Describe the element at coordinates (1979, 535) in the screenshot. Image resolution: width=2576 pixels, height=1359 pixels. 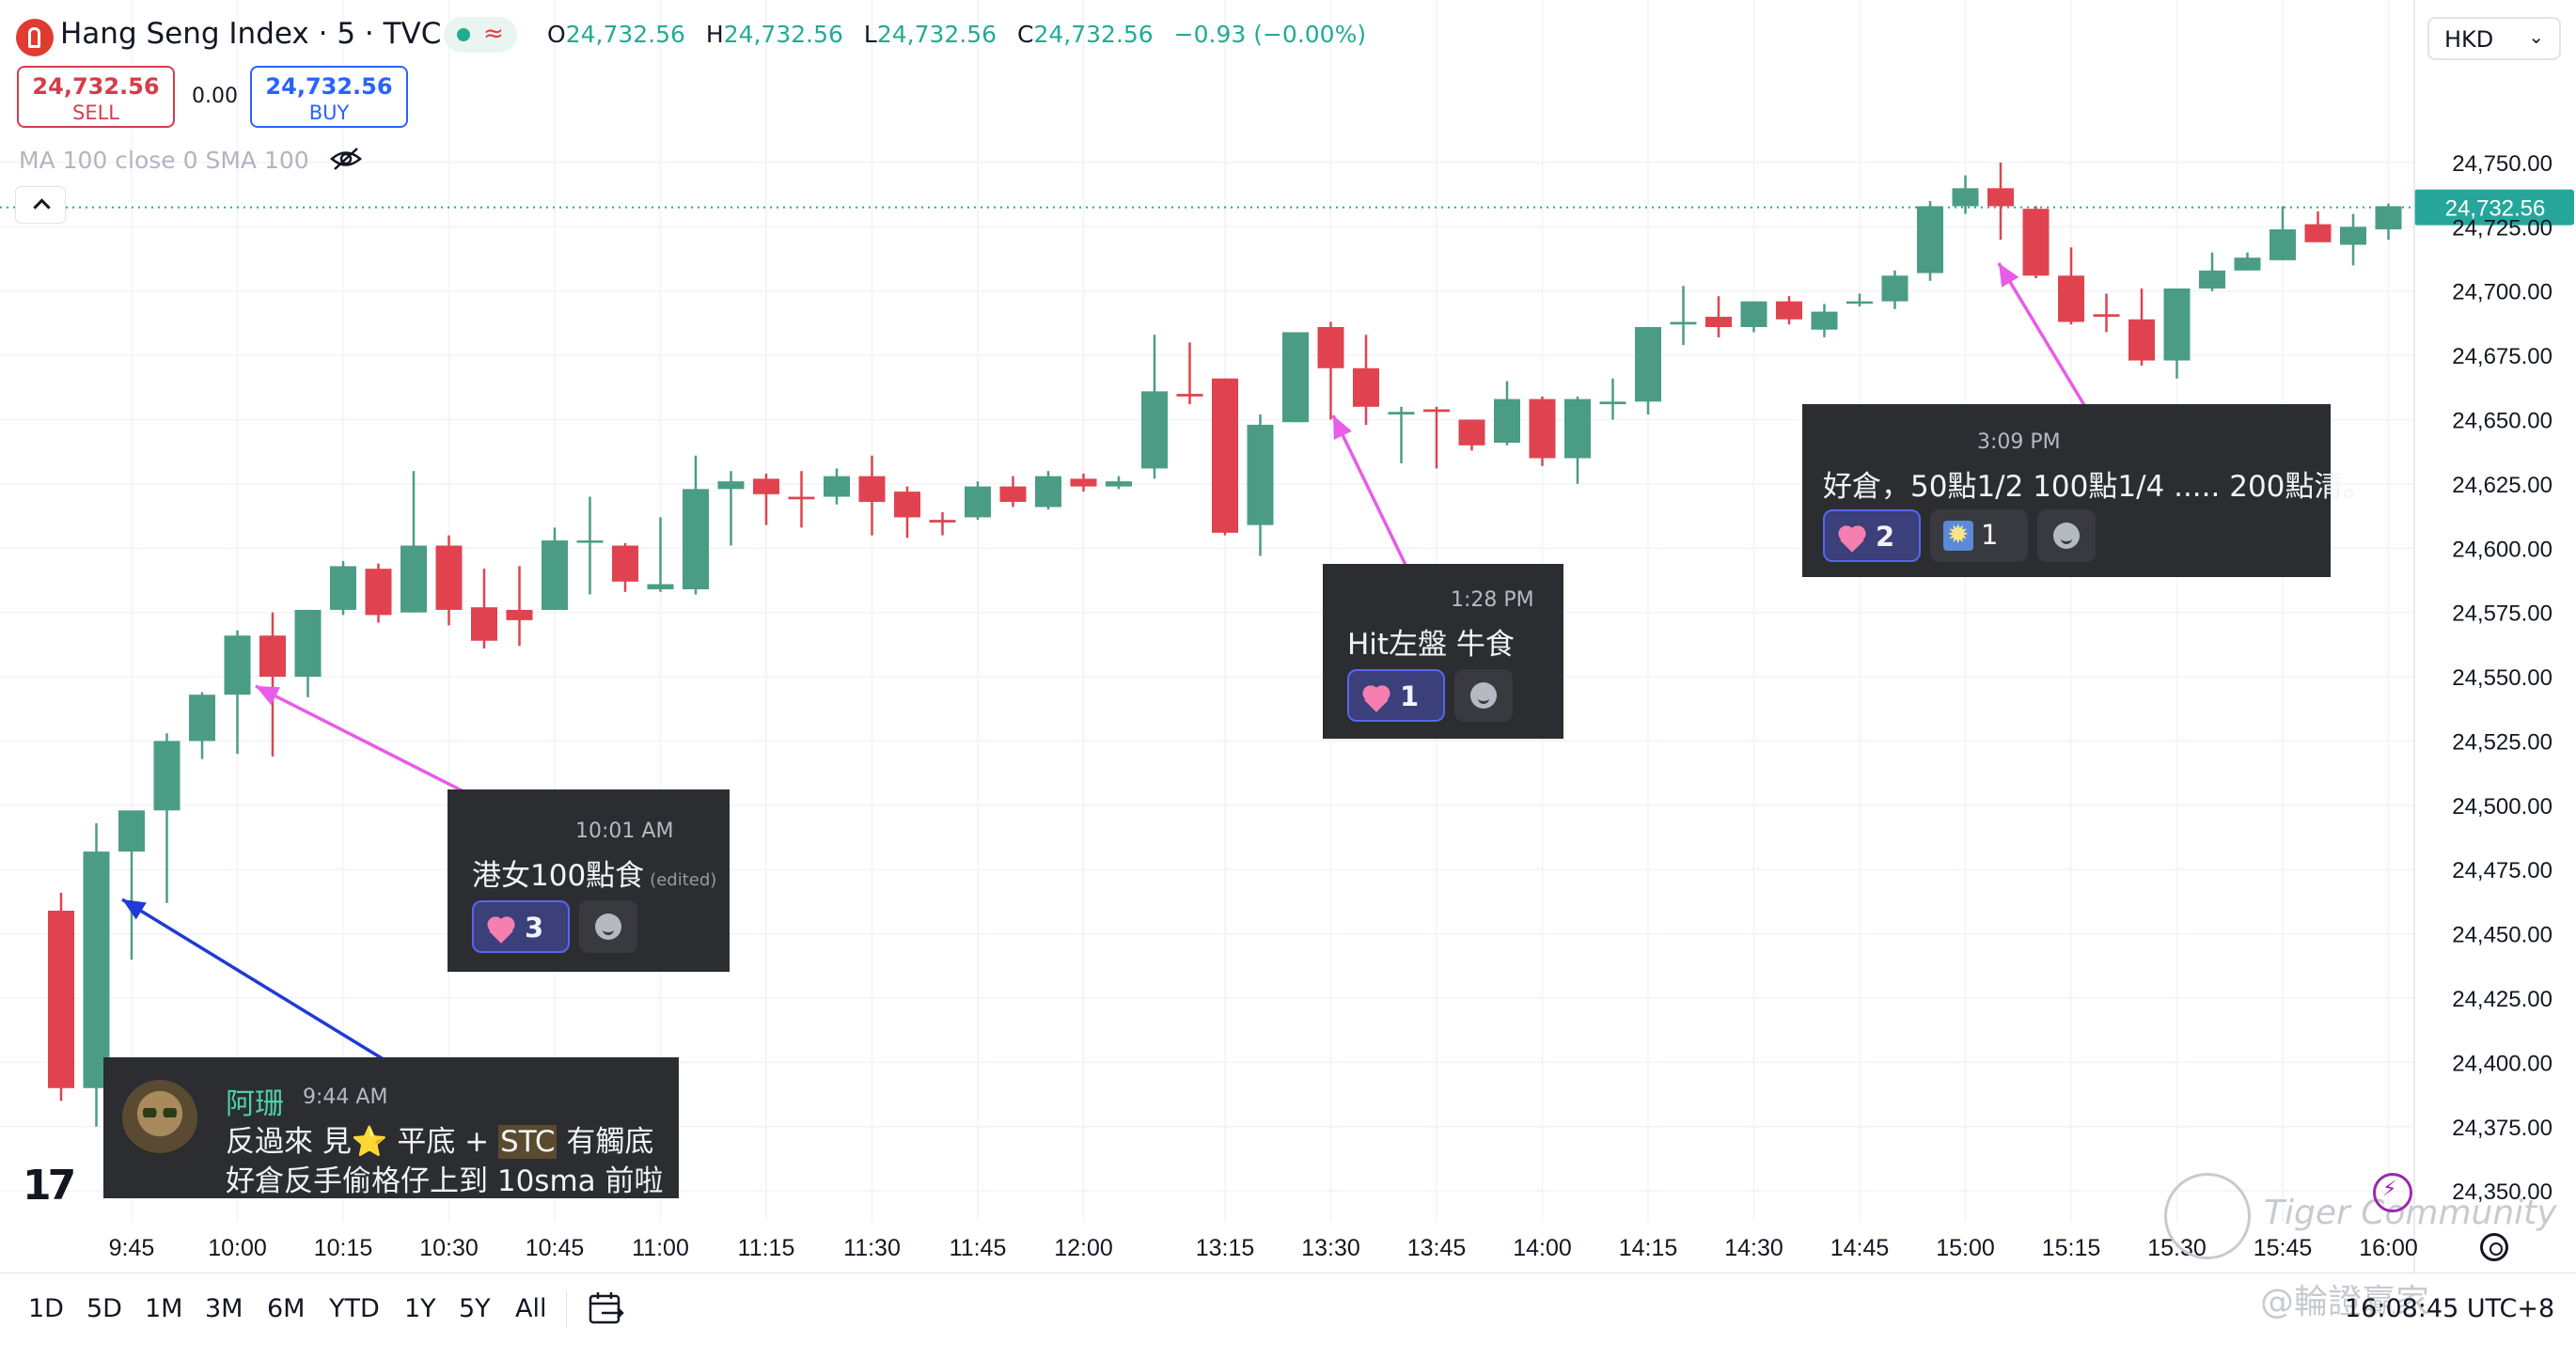
I see `reaction-sparkler: 1` at that location.